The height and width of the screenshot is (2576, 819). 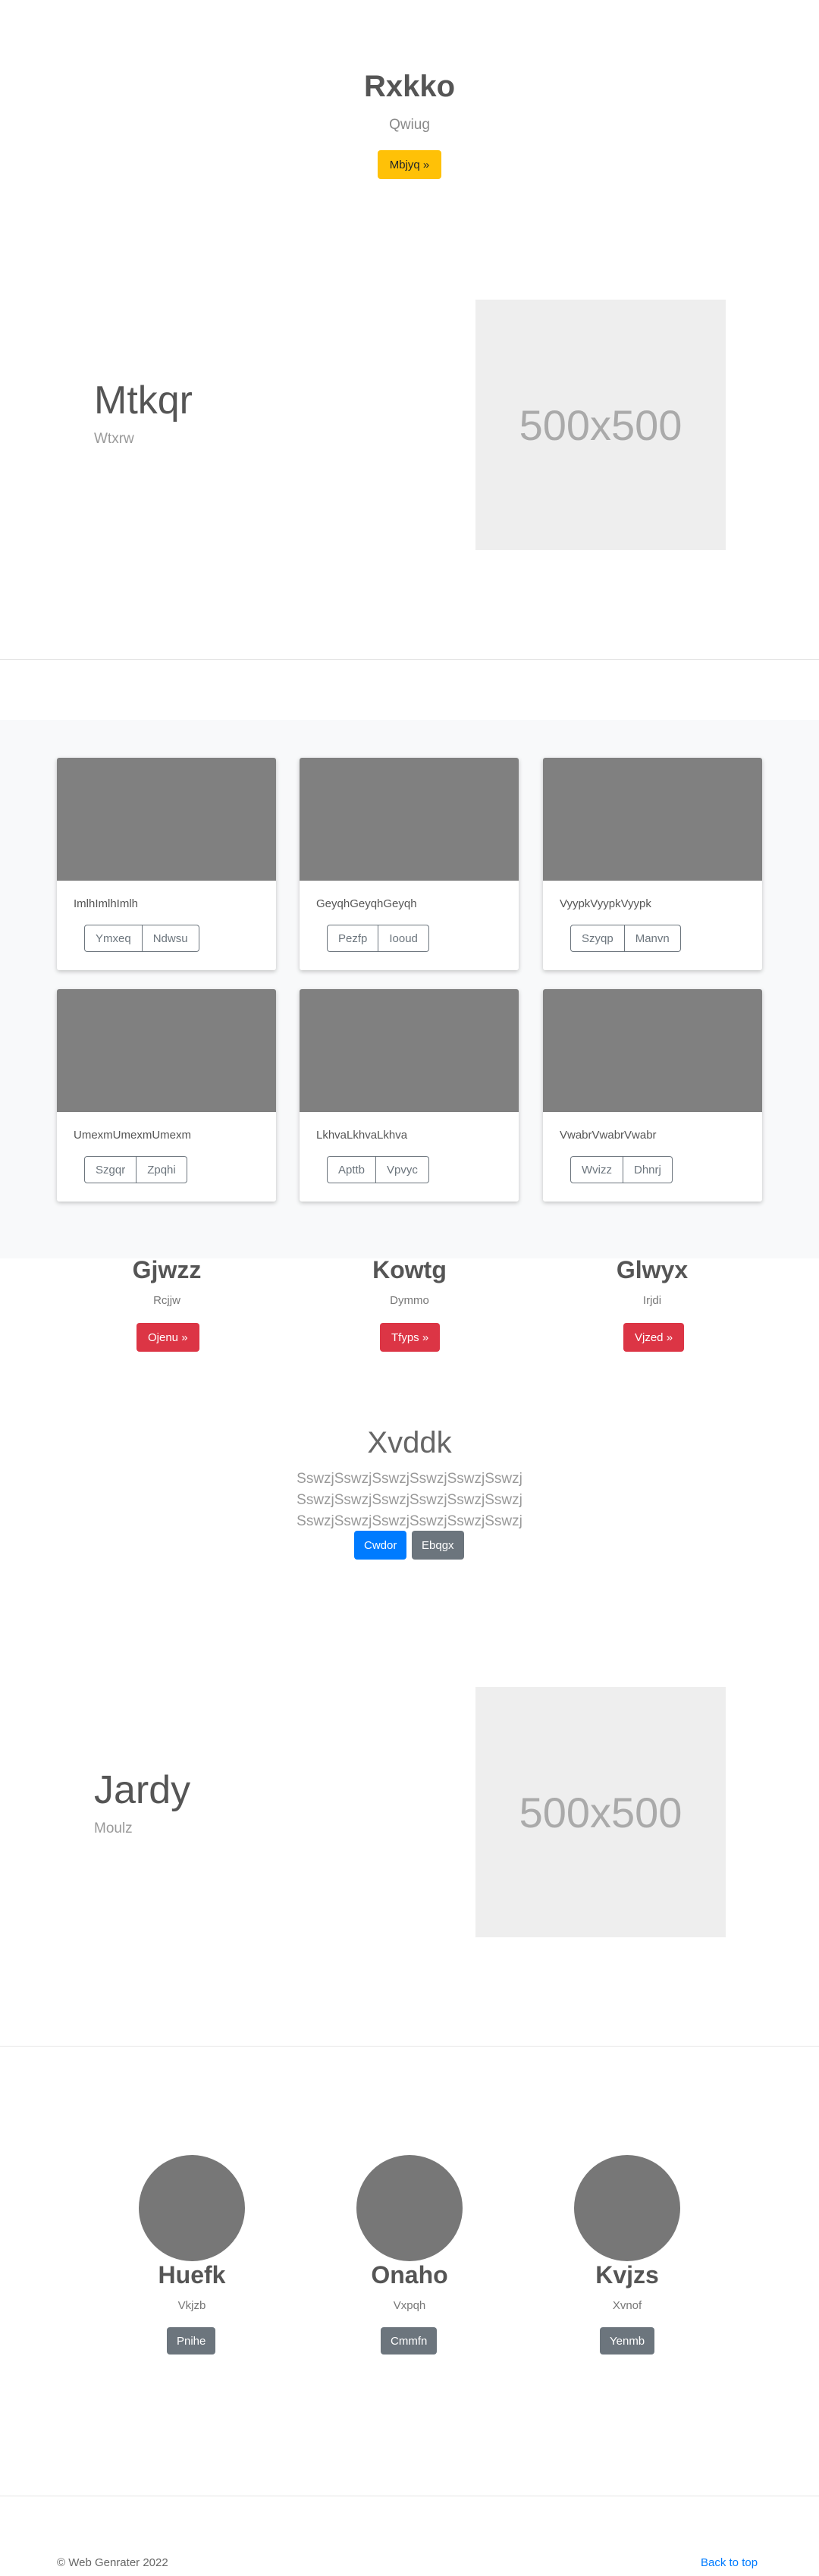 What do you see at coordinates (167, 1269) in the screenshot?
I see `column-title: Gjwzz` at bounding box center [167, 1269].